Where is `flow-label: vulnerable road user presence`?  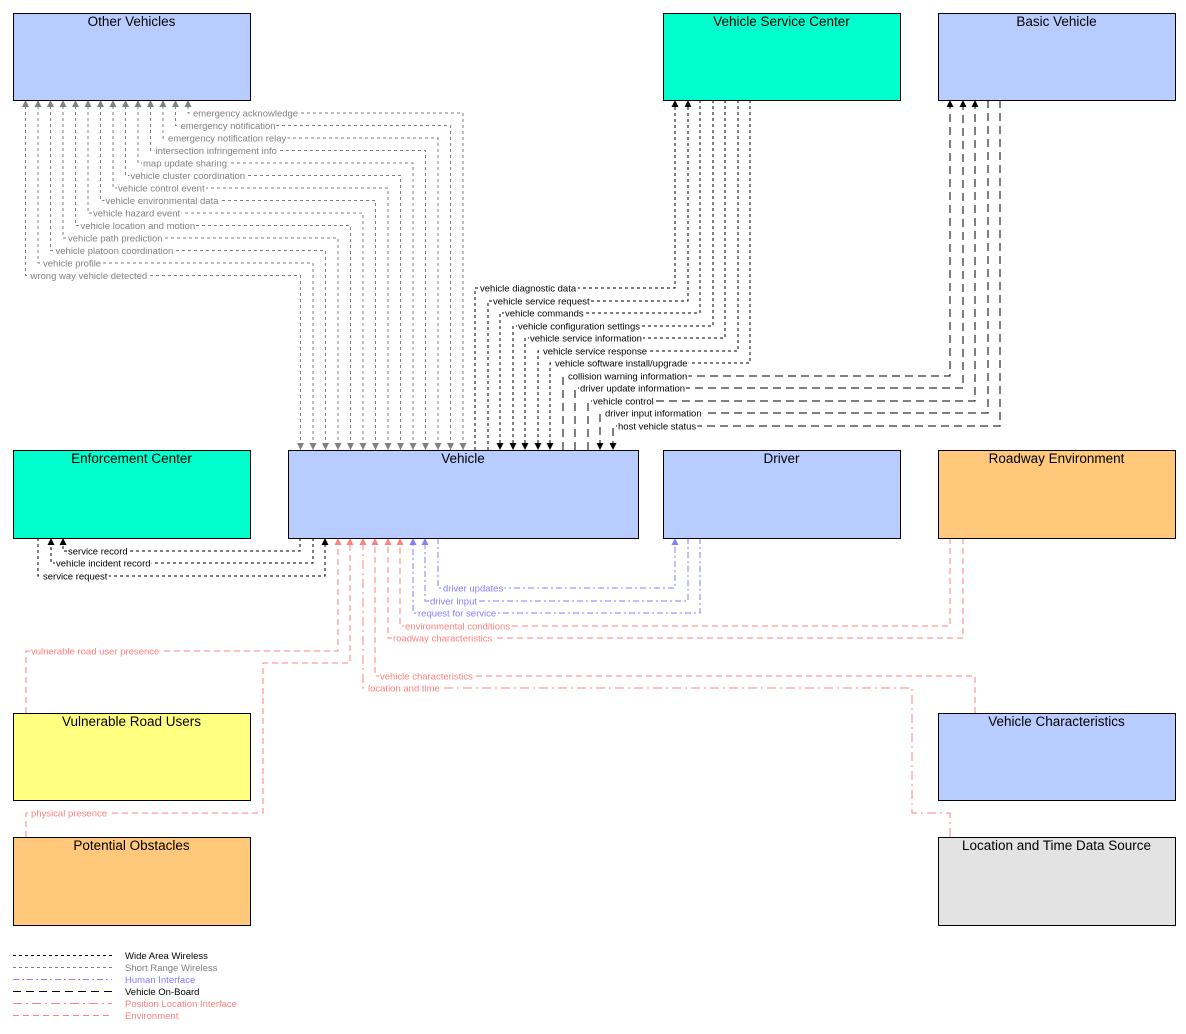
flow-label: vulnerable road user presence is located at coordinates (95, 652).